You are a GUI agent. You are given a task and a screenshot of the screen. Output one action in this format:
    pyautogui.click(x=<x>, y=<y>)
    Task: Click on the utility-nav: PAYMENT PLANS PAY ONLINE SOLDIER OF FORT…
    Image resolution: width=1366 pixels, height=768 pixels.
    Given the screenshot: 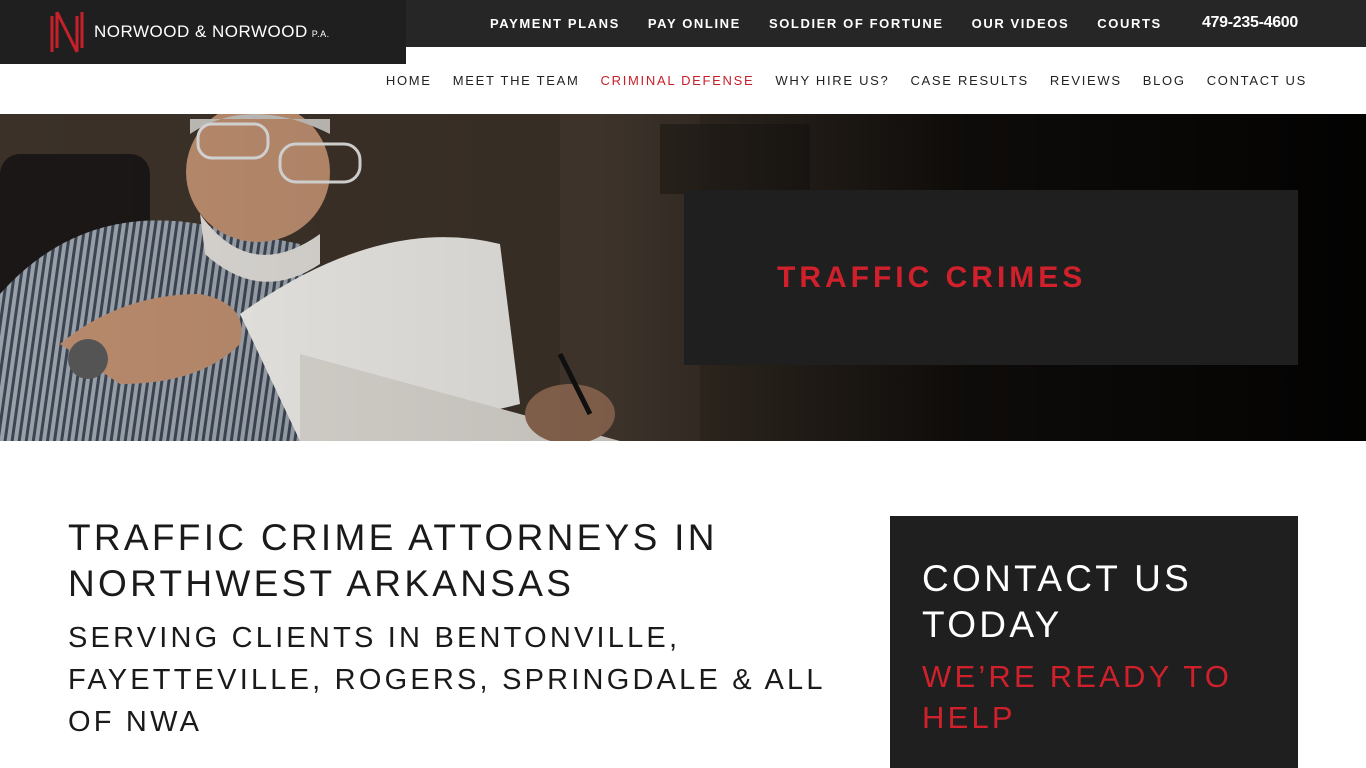 What is the action you would take?
    pyautogui.click(x=826, y=23)
    